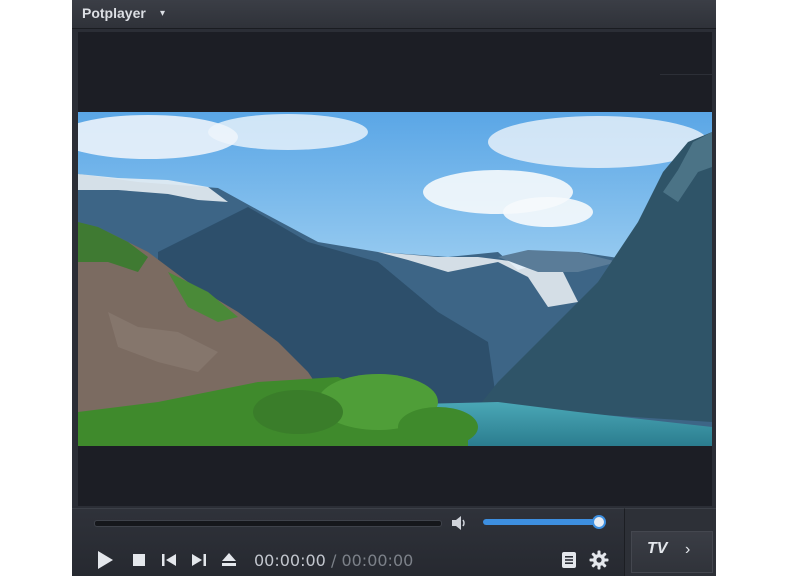 This screenshot has height=576, width=800. Describe the element at coordinates (348, 542) in the screenshot. I see `control-bar: 00:00:00 / 00:00:00` at that location.